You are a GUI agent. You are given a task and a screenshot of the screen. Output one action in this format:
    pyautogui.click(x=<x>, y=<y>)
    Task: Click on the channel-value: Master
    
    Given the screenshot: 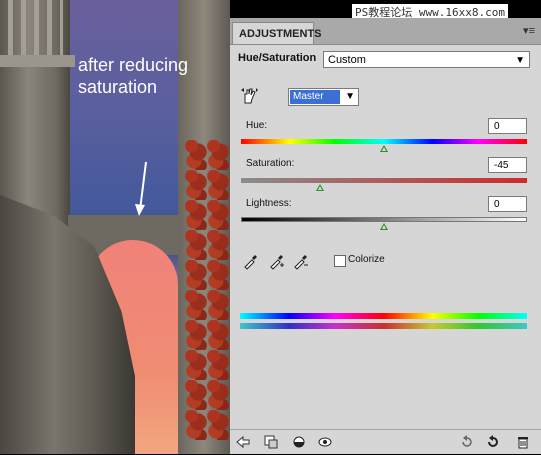 What is the action you would take?
    pyautogui.click(x=315, y=97)
    